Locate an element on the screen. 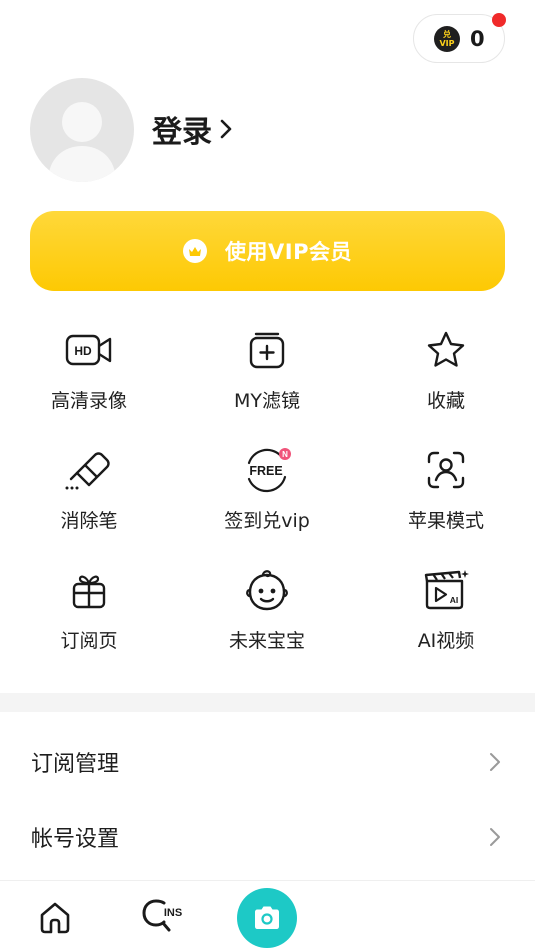 The image size is (535, 951). free-checkin-icon: FREE N is located at coordinates (267, 470).